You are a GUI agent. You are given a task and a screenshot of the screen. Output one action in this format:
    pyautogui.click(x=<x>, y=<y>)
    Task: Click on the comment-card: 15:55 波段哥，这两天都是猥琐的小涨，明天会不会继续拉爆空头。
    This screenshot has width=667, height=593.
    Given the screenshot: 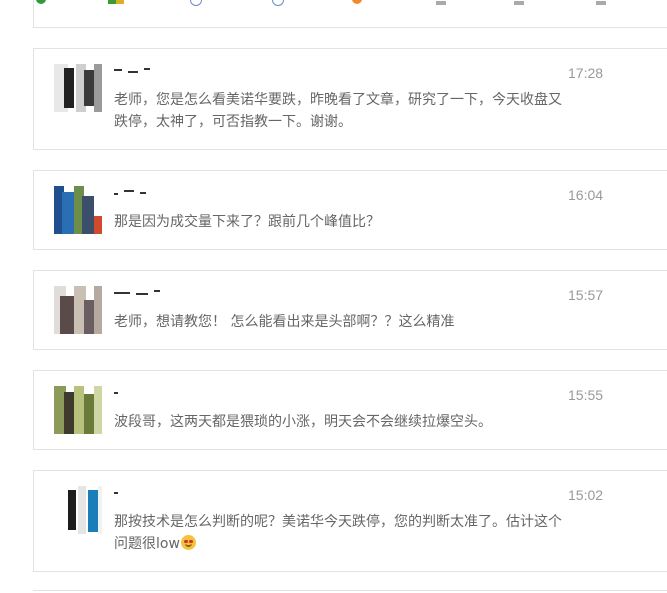 What is the action you would take?
    pyautogui.click(x=350, y=410)
    